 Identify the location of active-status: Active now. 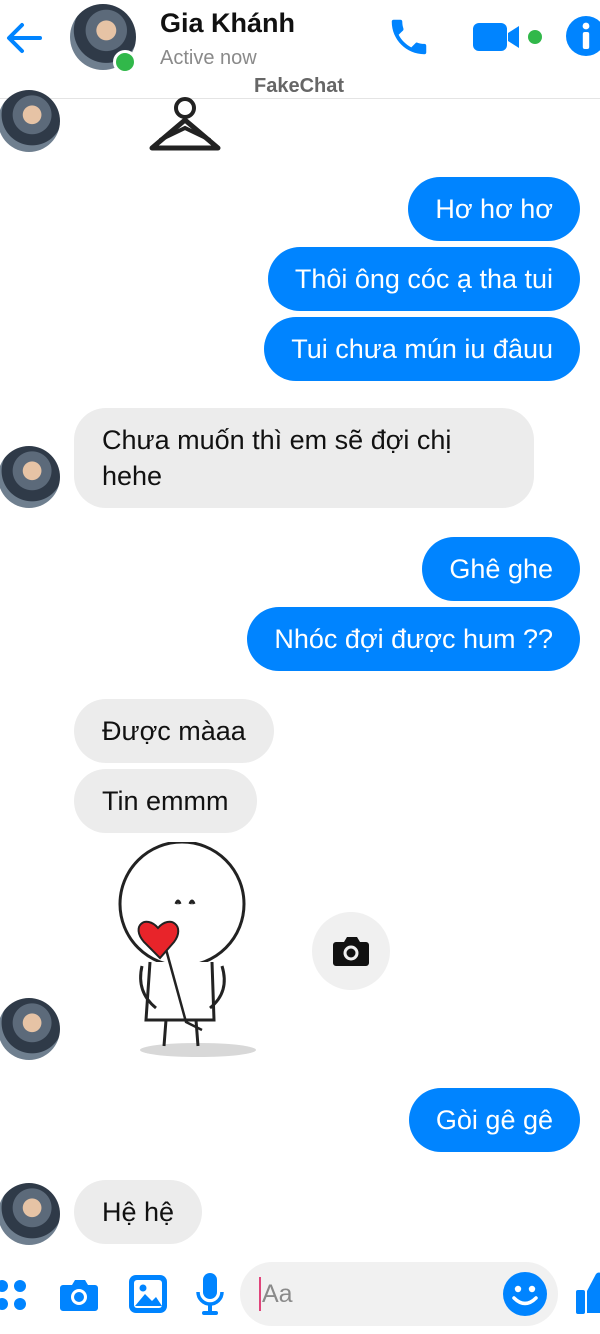
(208, 58).